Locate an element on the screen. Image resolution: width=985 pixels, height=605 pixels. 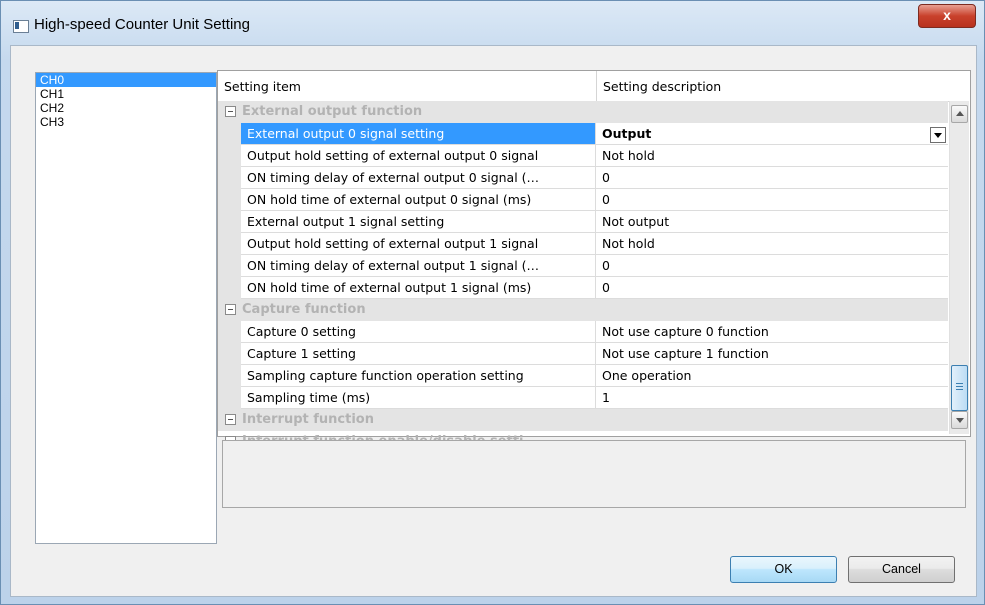
grid-header: Setting item Setting description is located at coordinates (593, 86).